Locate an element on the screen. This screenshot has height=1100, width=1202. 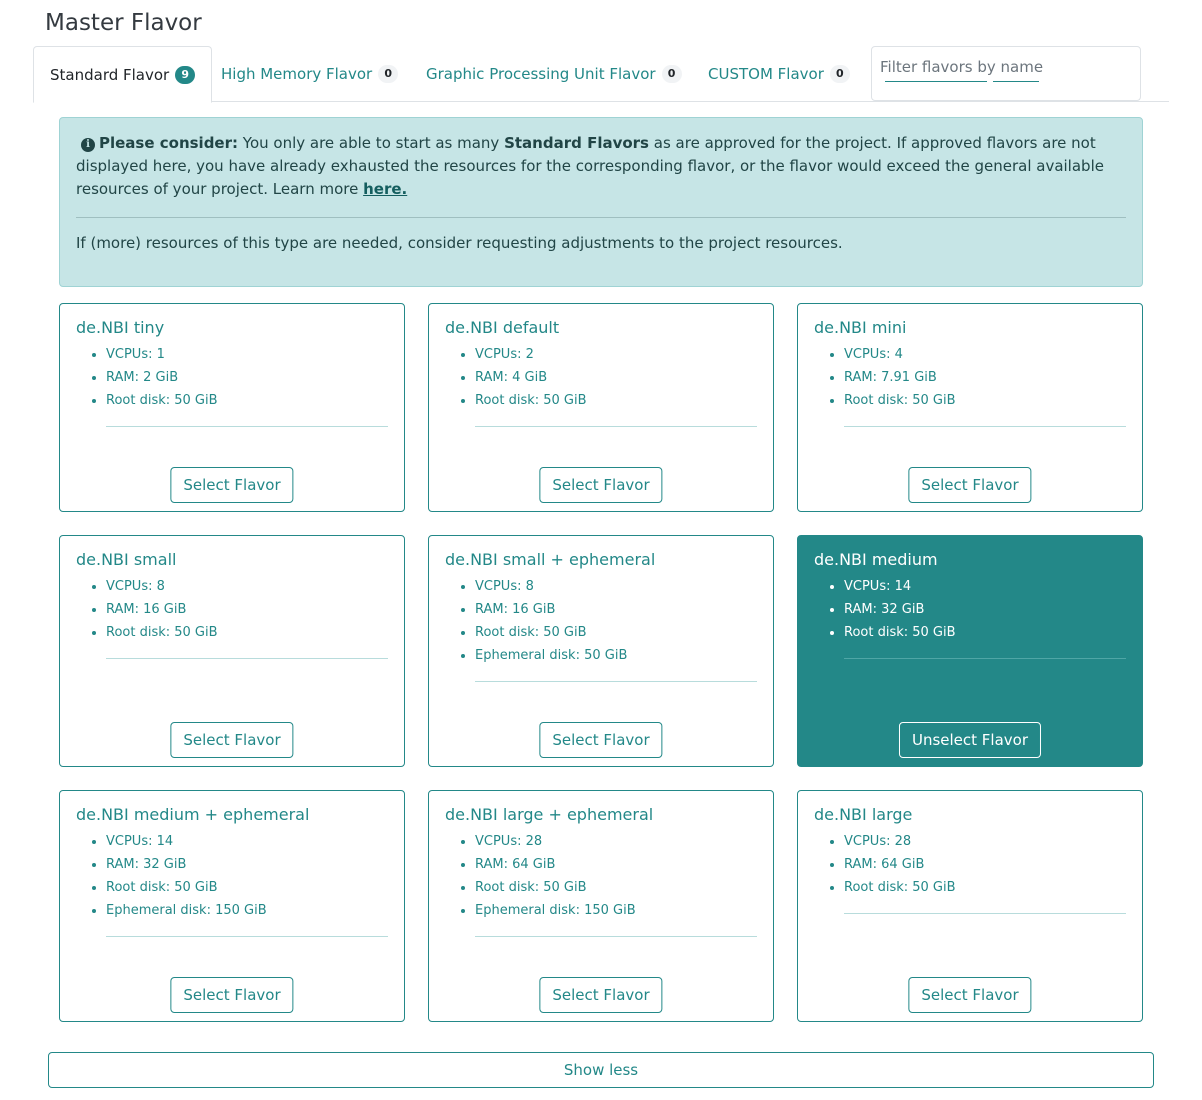
spec-item: VCPUs: 1 is located at coordinates (247, 354).